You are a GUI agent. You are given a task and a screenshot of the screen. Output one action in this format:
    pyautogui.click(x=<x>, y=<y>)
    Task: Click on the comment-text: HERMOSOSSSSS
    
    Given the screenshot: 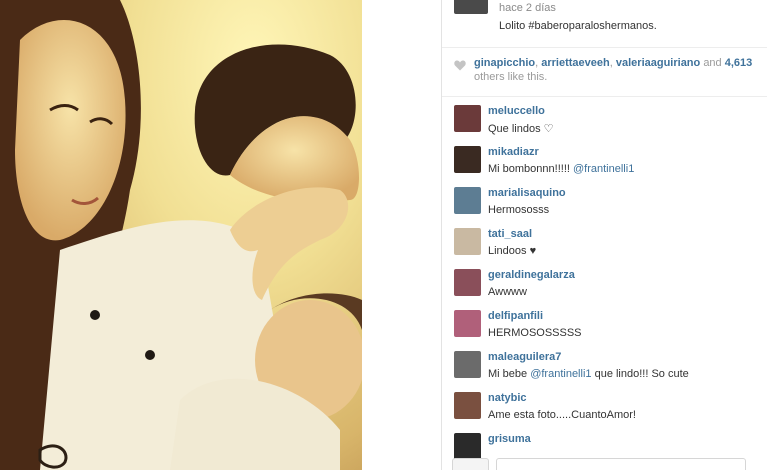 What is the action you would take?
    pyautogui.click(x=535, y=333)
    